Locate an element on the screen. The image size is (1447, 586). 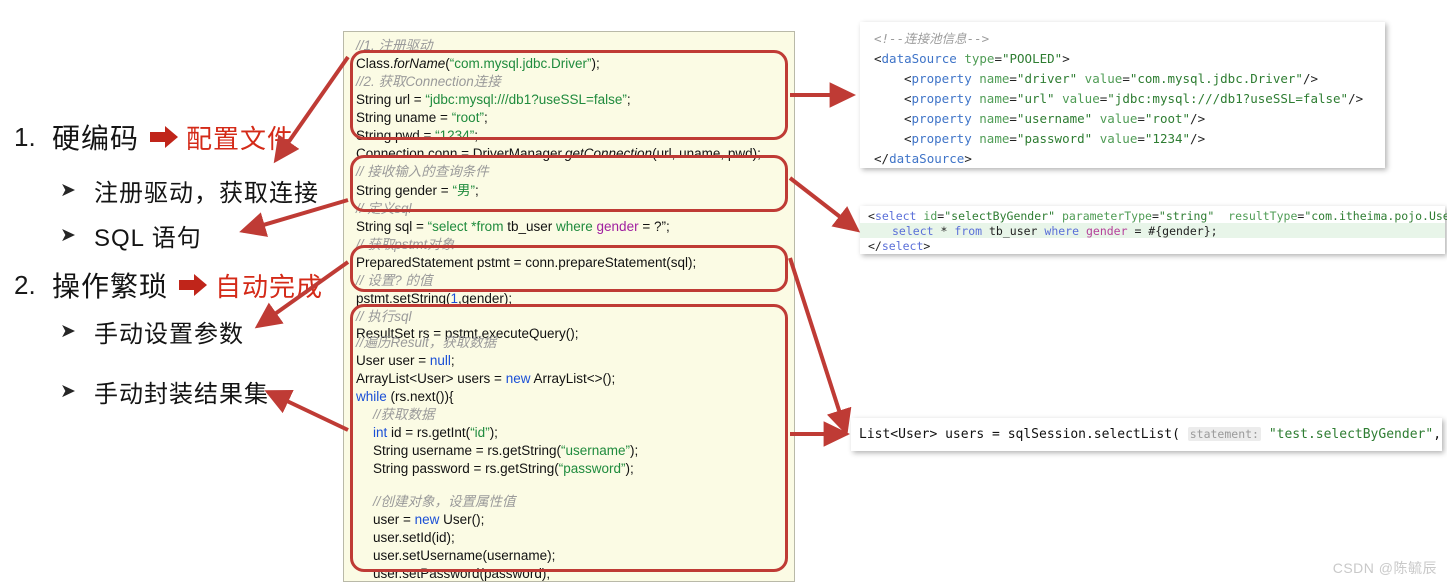
xml-property-username: <property name="username" value="root"/> is located at coordinates (1055, 118).